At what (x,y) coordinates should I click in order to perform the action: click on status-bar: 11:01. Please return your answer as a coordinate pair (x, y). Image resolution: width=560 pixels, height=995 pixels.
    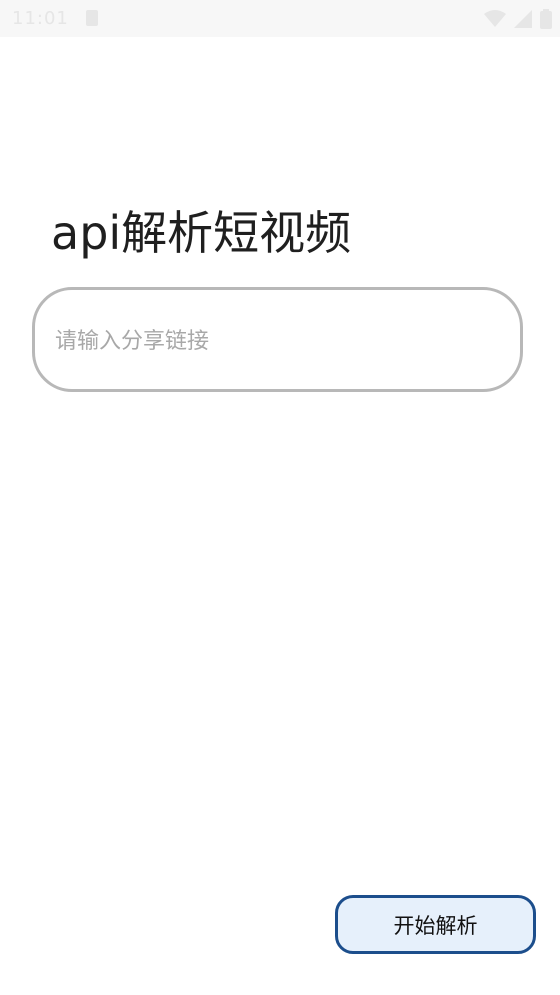
    Looking at the image, I should click on (280, 18).